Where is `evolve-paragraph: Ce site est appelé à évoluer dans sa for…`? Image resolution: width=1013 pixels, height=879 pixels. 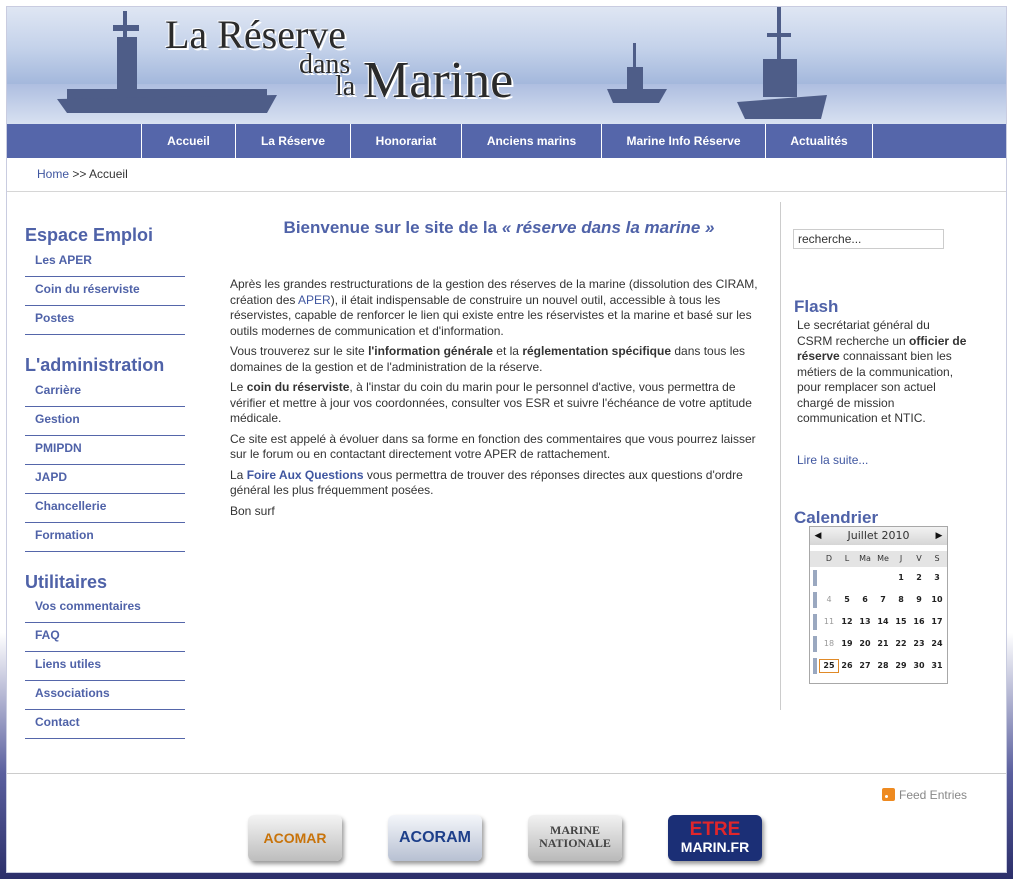 evolve-paragraph: Ce site est appelé à évoluer dans sa for… is located at coordinates (493, 446).